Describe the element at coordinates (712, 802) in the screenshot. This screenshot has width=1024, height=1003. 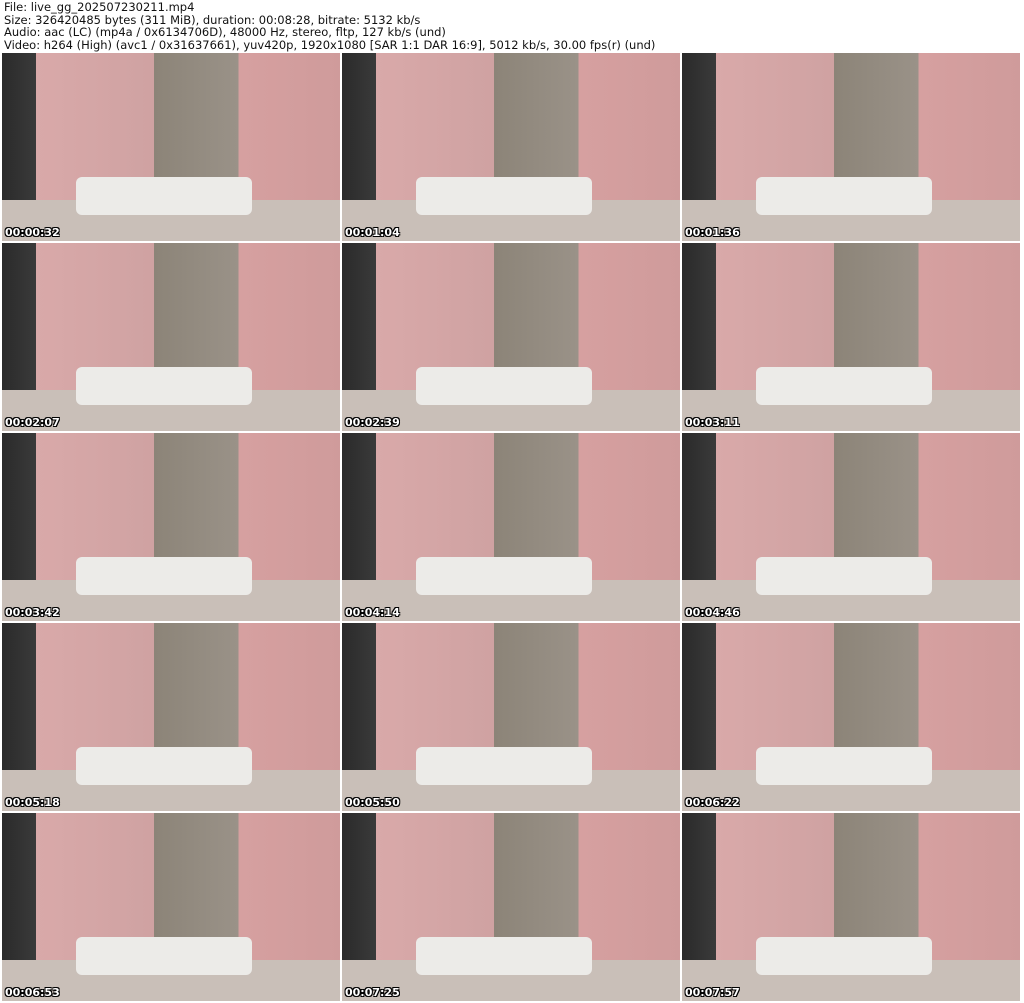
I see `thumbnail-timestamp: 00:06:22` at that location.